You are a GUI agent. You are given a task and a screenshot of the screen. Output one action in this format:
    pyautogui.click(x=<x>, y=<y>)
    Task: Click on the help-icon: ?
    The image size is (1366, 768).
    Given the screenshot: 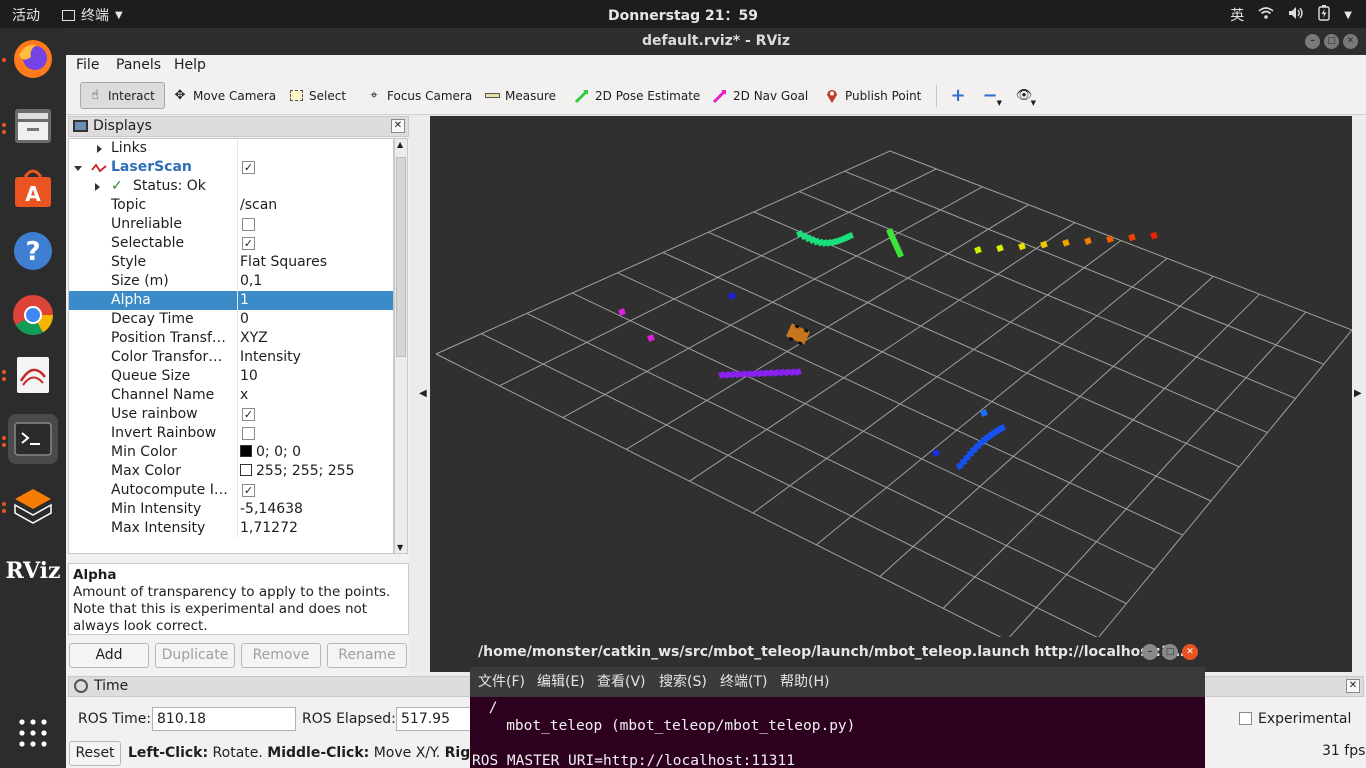 What is the action you would take?
    pyautogui.click(x=33, y=251)
    